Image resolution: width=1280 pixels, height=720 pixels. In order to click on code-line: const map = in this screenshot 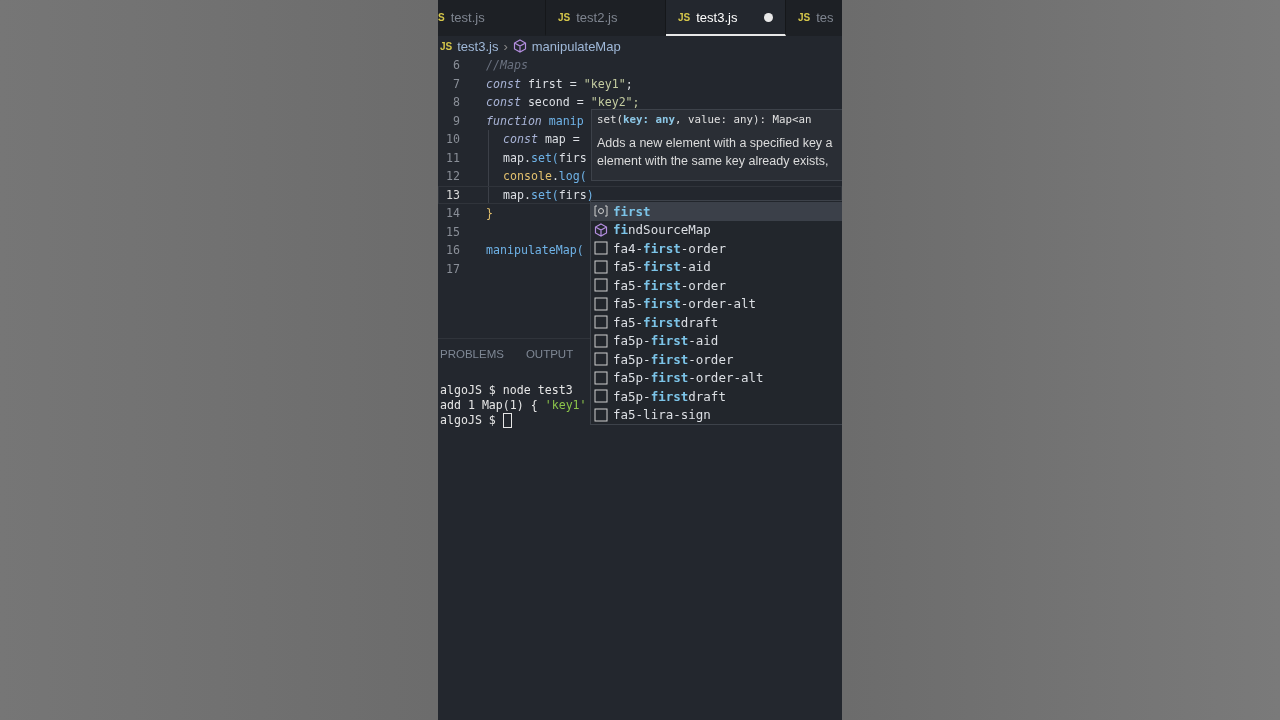, I will do `click(541, 139)`.